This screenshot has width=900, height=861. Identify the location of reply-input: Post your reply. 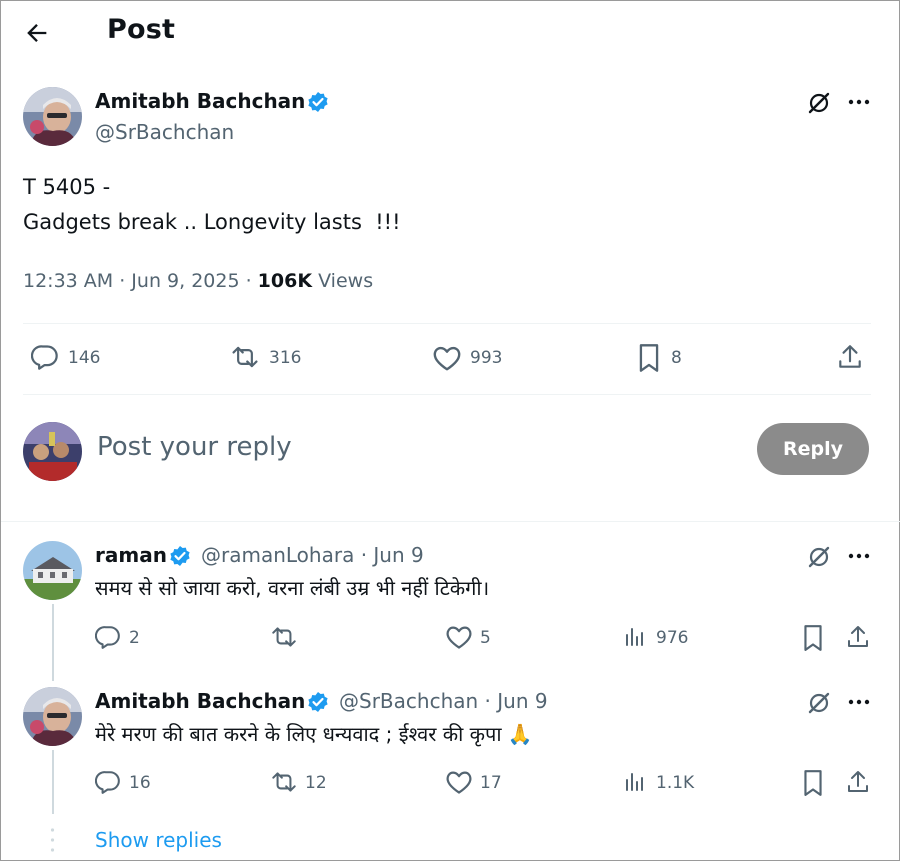
(194, 447).